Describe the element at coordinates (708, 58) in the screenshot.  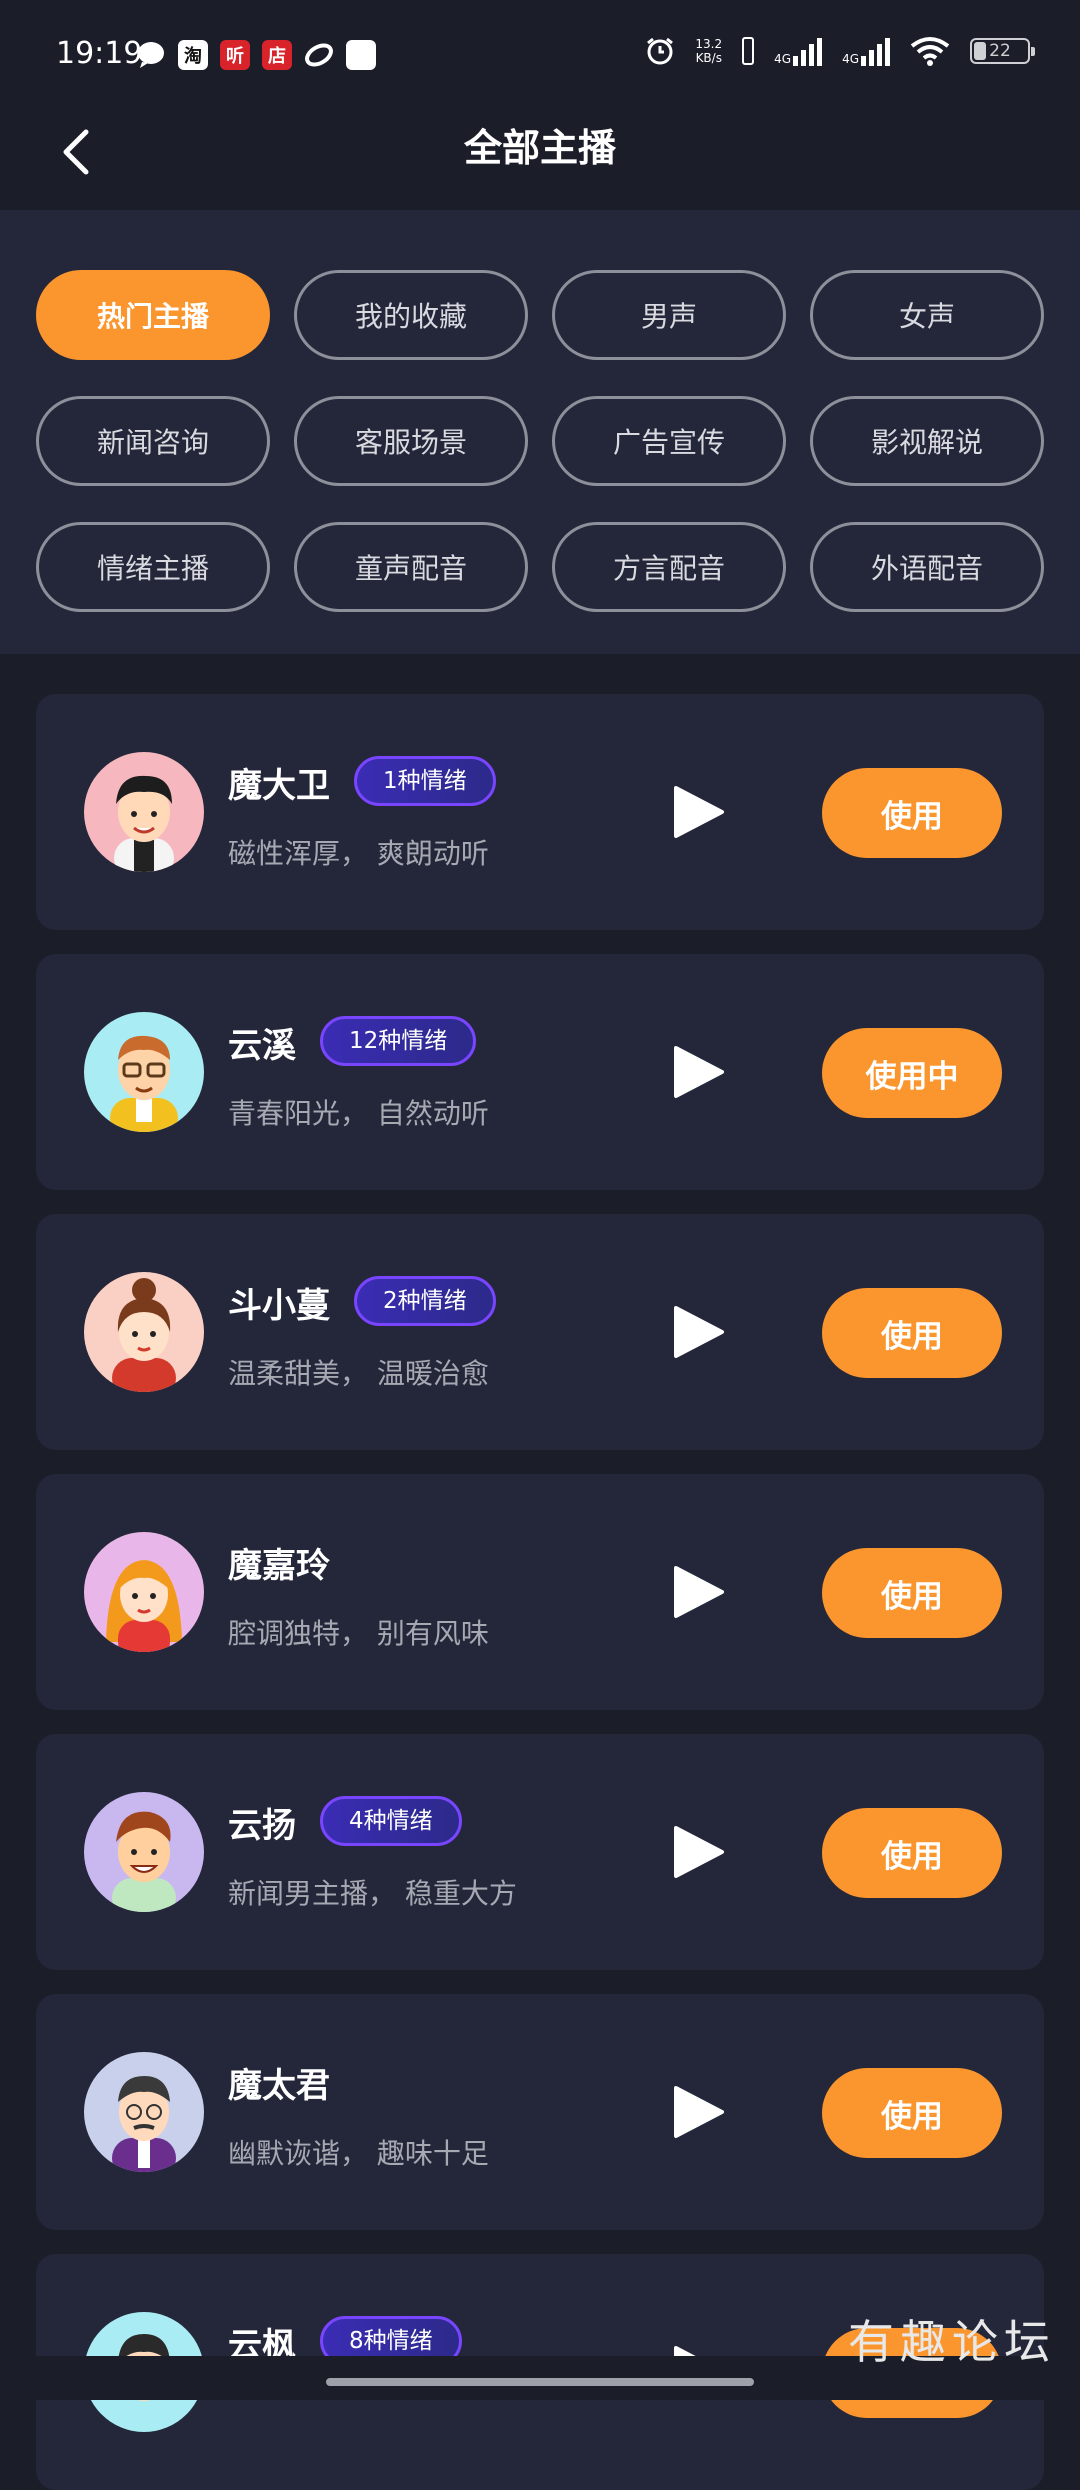
I see `net-speed-unit: KB/s` at that location.